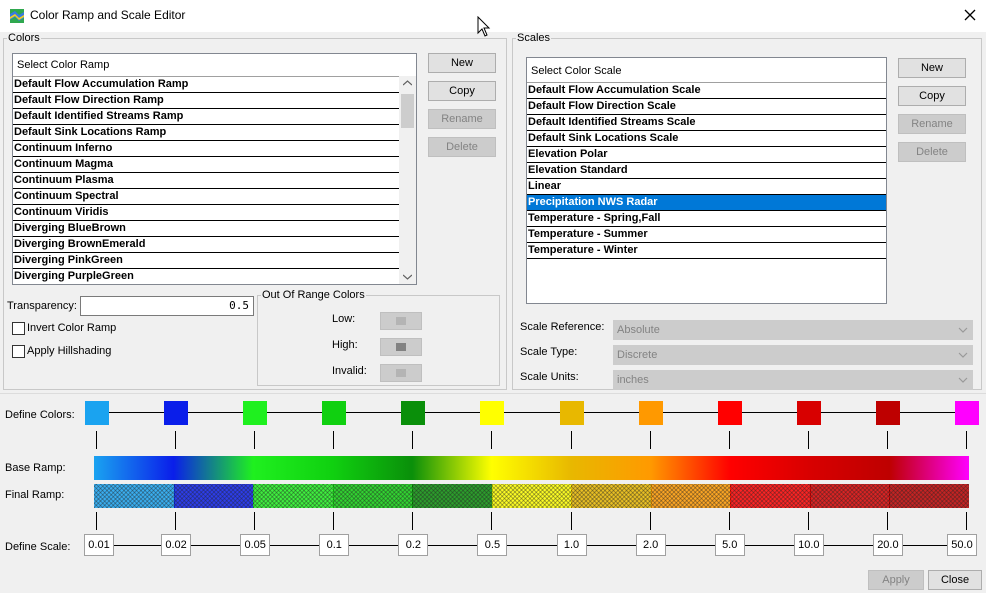 This screenshot has height=593, width=986. Describe the element at coordinates (99, 545) in the screenshot. I see `scale-value-input: 0.01` at that location.